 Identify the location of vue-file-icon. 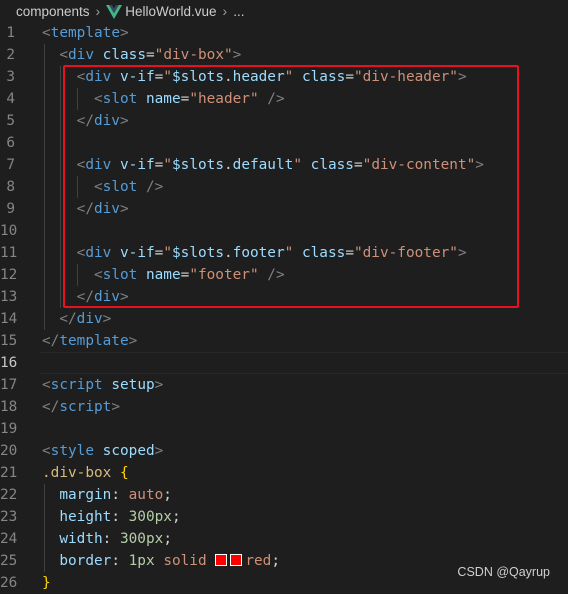
(115, 11).